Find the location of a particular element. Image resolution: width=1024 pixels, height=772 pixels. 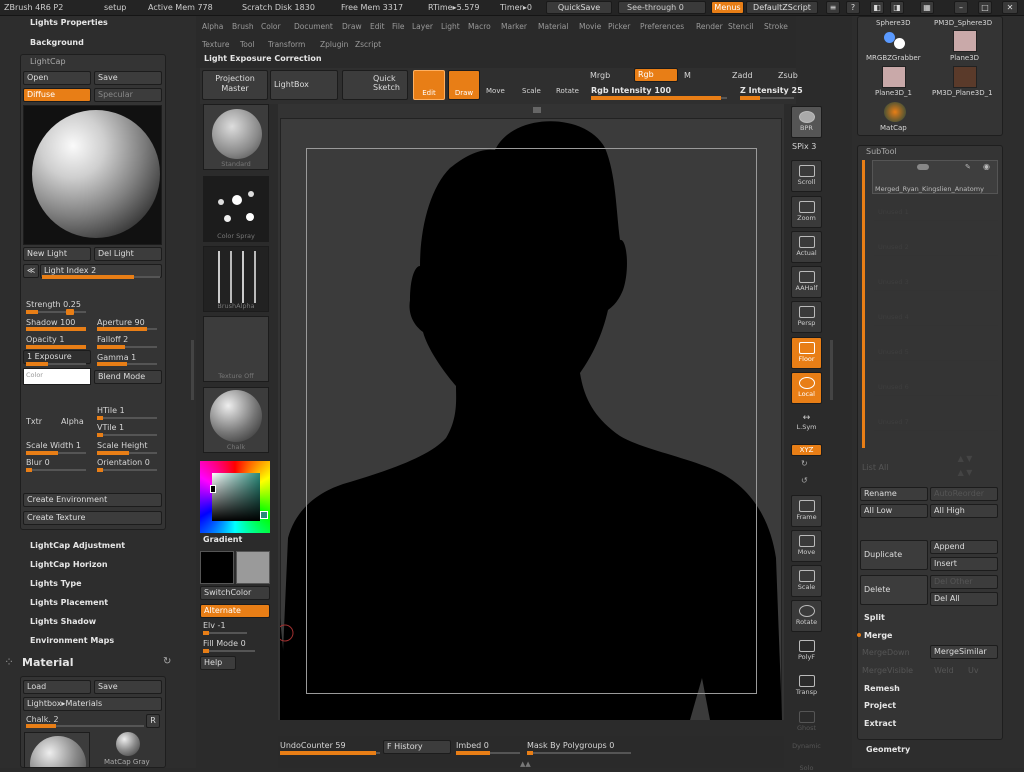

rotate-view-button: Rotate is located at coordinates (806, 616).